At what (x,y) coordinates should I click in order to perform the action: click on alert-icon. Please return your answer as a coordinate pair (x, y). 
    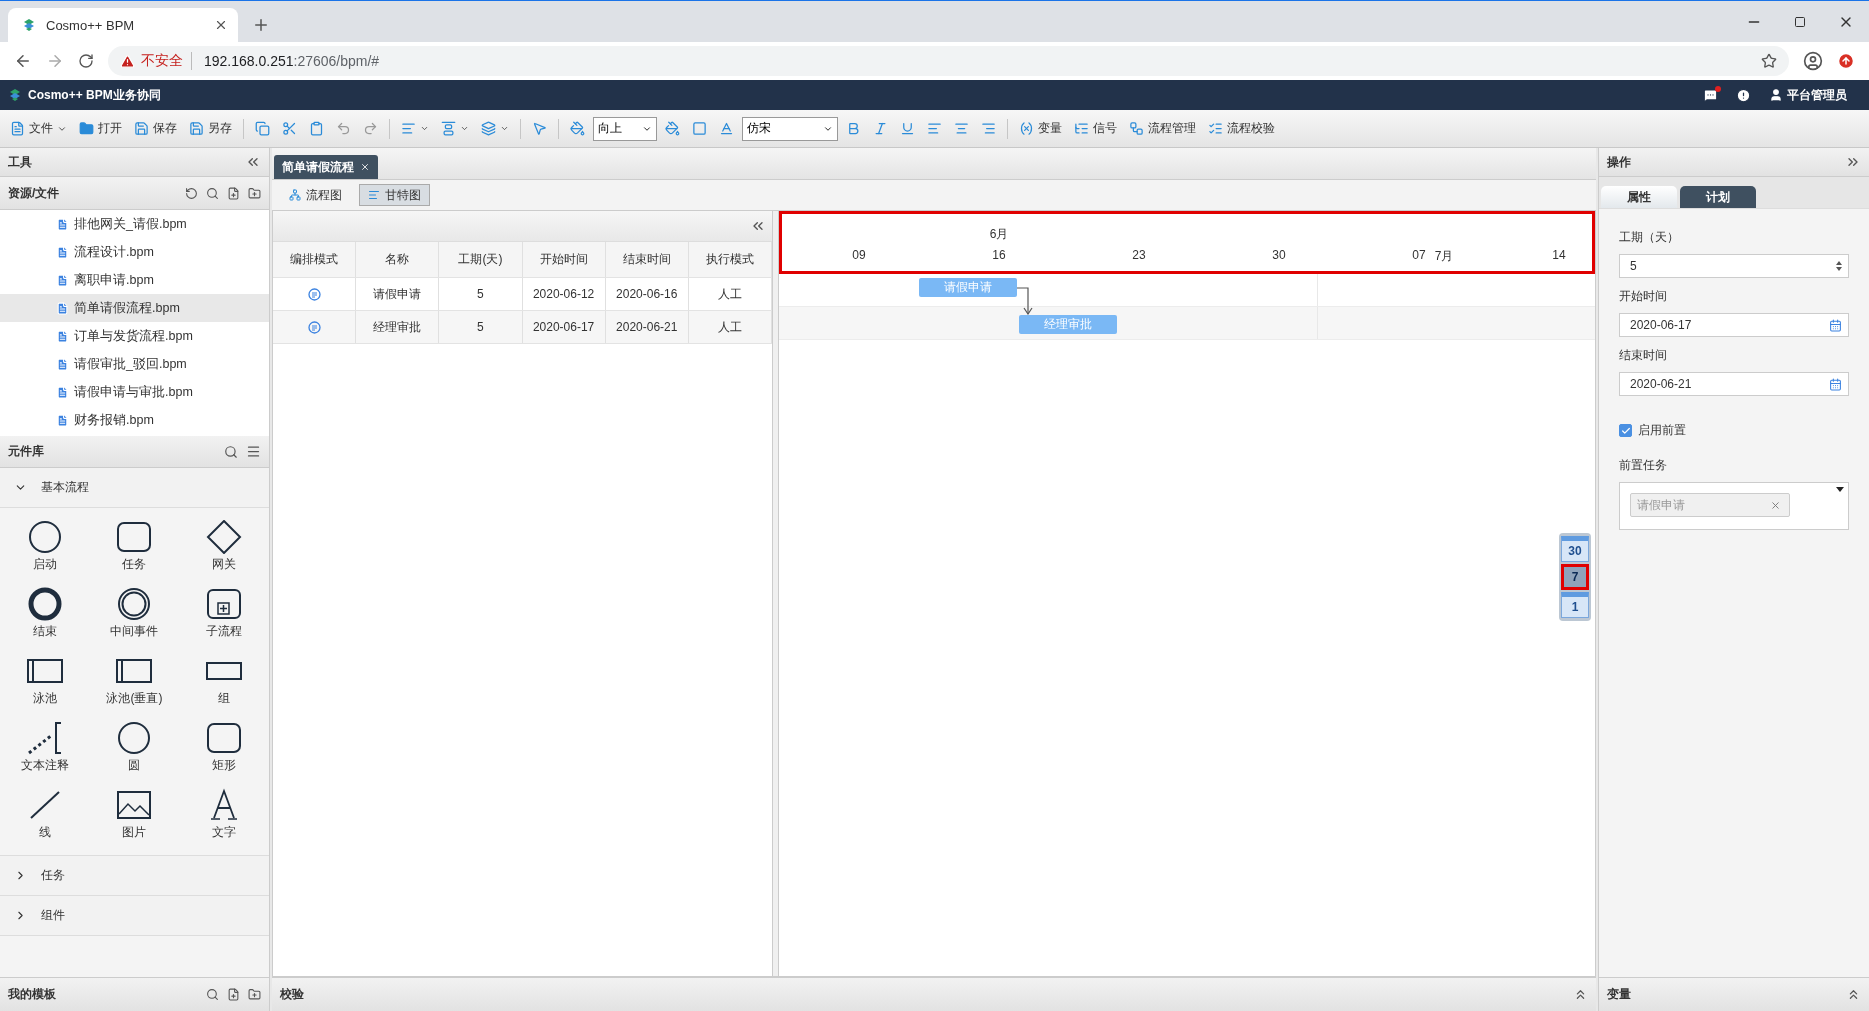
    Looking at the image, I should click on (1743, 95).